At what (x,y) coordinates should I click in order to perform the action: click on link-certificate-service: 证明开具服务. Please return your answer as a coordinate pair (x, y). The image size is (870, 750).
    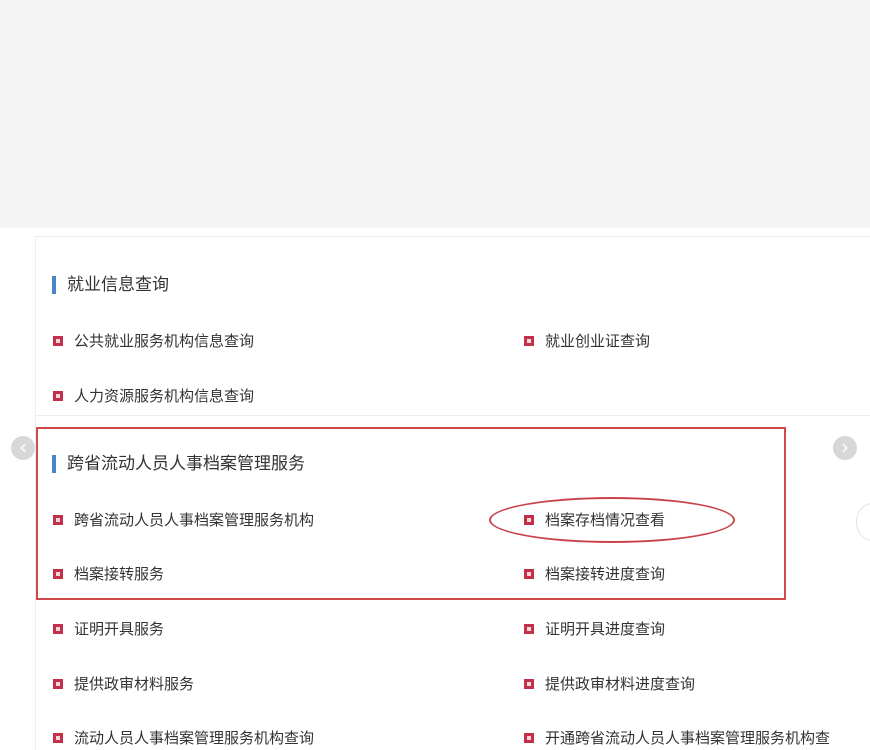
    Looking at the image, I should click on (108, 629).